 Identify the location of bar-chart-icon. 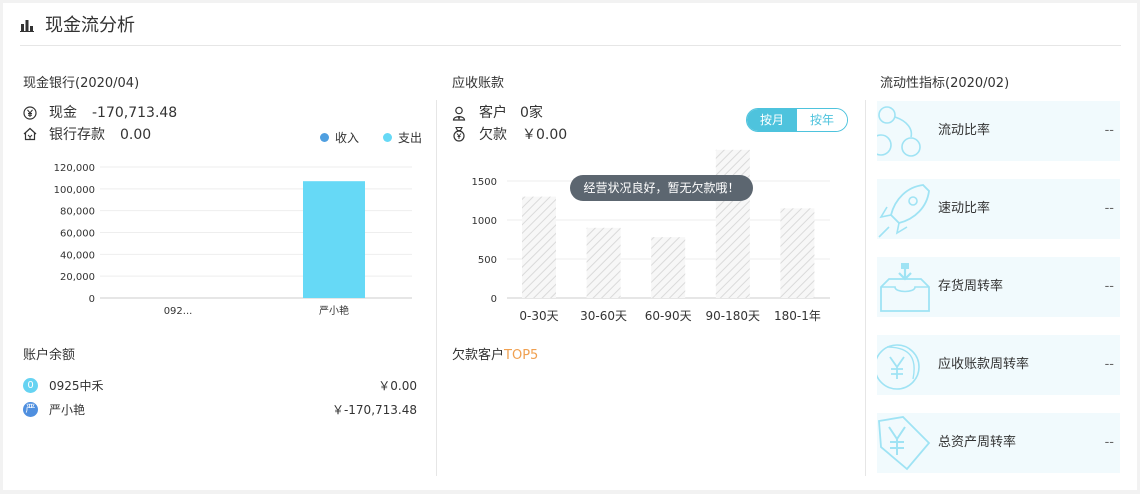
(27, 26).